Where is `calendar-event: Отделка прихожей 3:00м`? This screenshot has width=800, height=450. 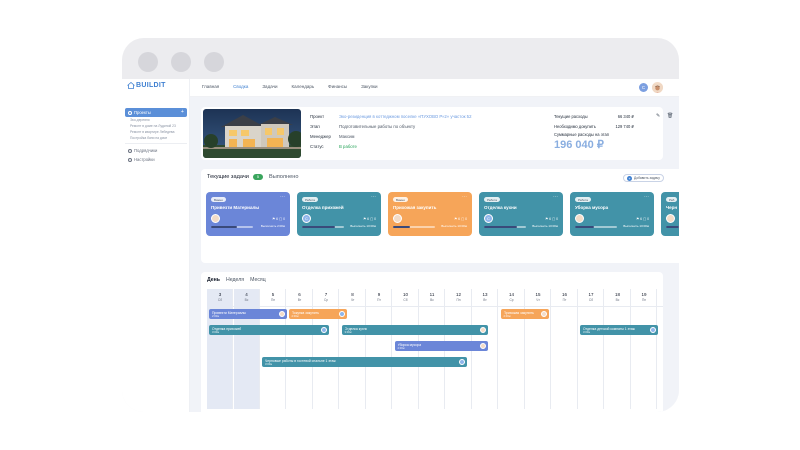
calendar-event: Отделка прихожей 3:00м is located at coordinates (269, 330).